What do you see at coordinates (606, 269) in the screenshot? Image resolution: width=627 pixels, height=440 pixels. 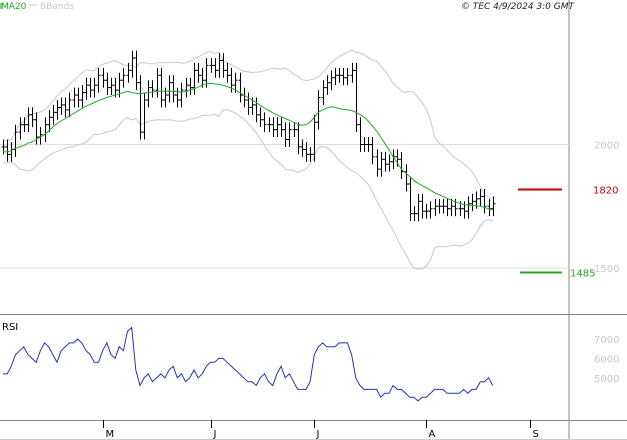 I see `price-tick-label: 1500` at bounding box center [606, 269].